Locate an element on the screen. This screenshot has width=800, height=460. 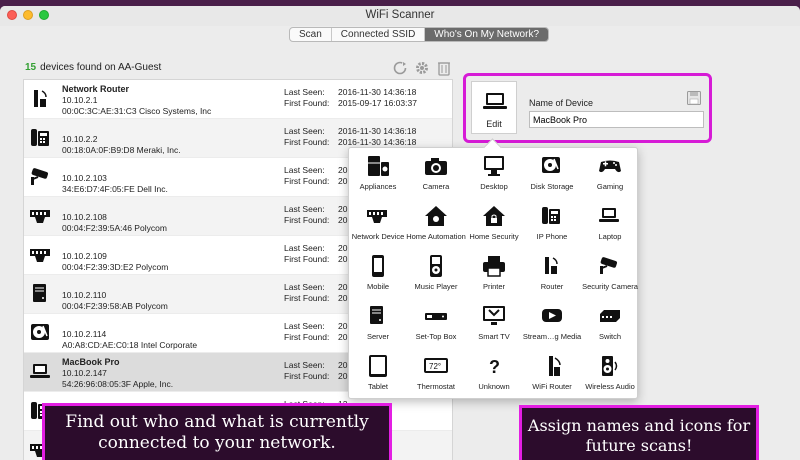
printer-icon is located at coordinates (494, 266).